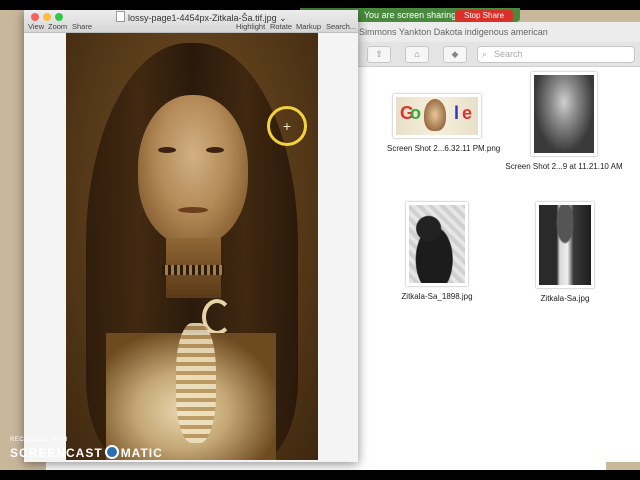  I want to click on minimize-button, so click(47, 17).